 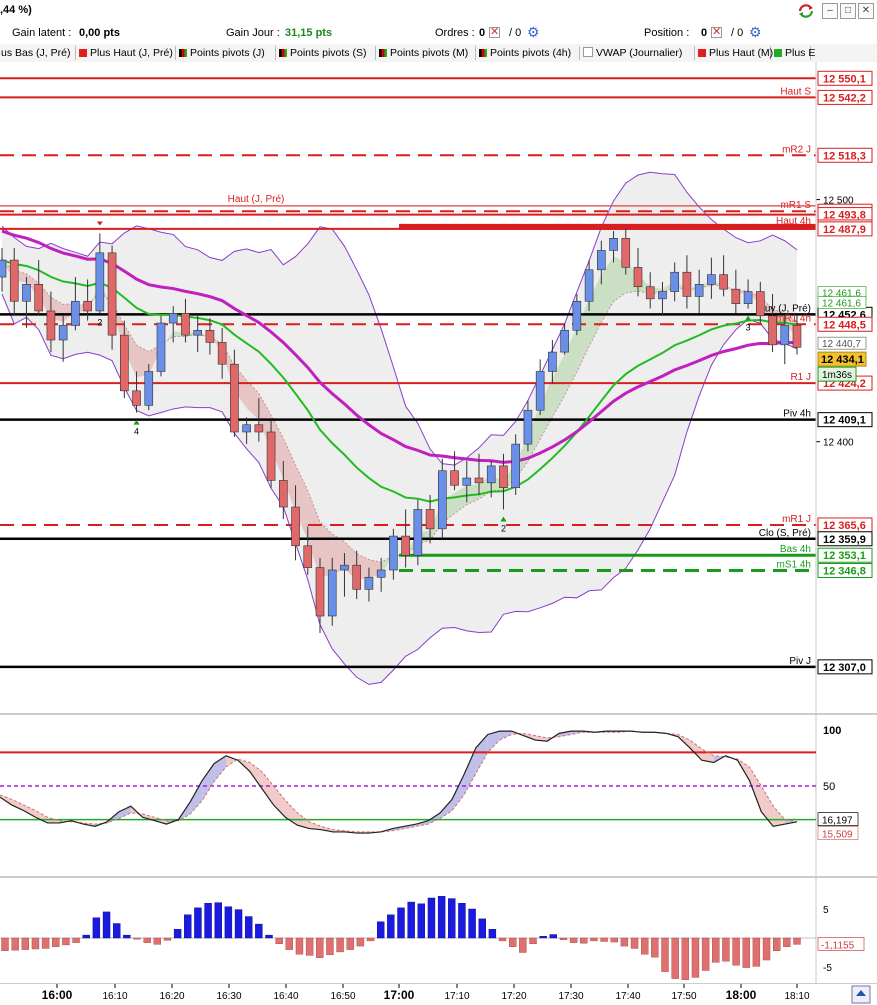 What do you see at coordinates (837, 821) in the screenshot?
I see `stoch-k-value: 16,197` at bounding box center [837, 821].